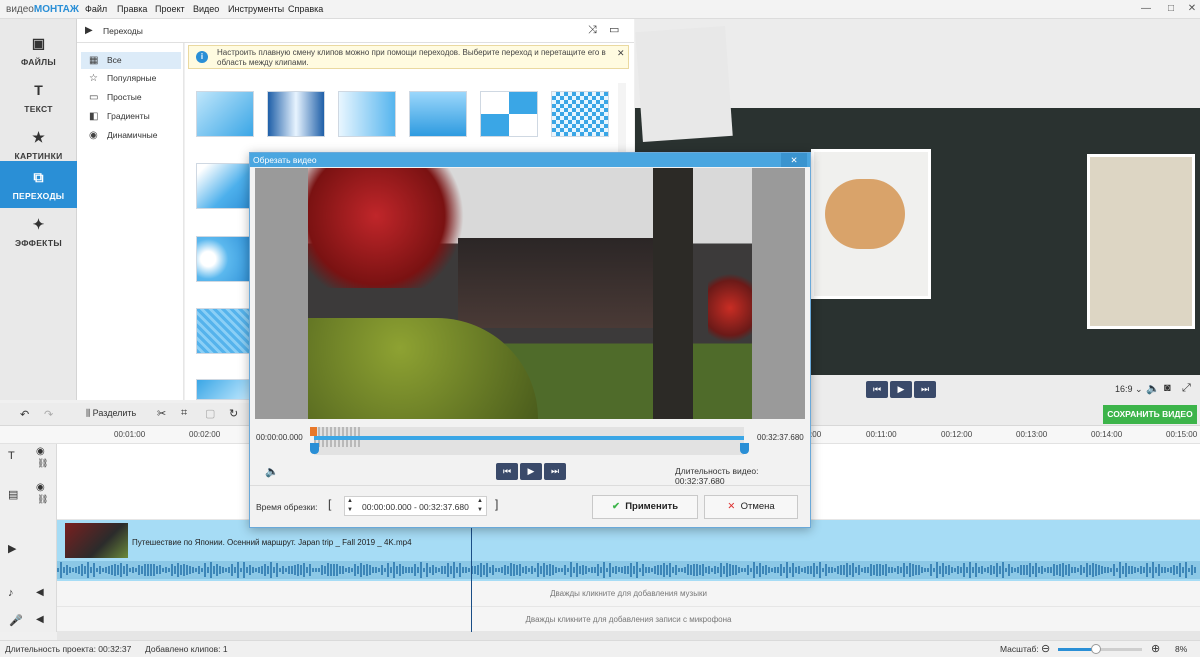  What do you see at coordinates (38, 184) in the screenshot?
I see `nav-transitions: ⧉ ПЕРЕХОДЫ` at bounding box center [38, 184].